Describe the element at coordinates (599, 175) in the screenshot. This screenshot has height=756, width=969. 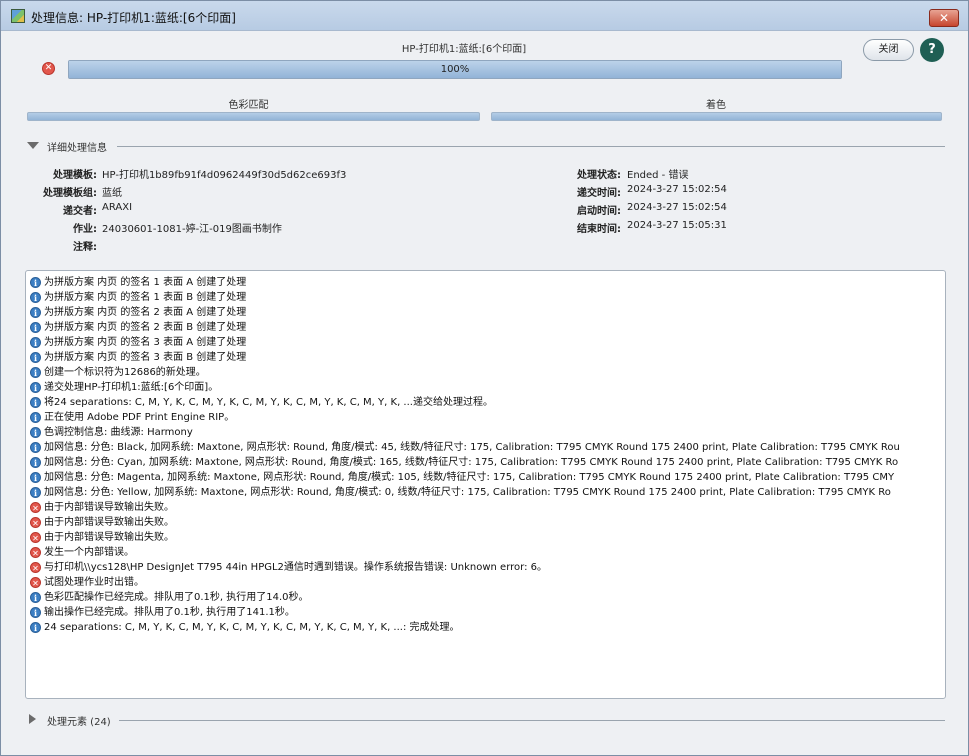
I see `info-label: 处理状态:` at that location.